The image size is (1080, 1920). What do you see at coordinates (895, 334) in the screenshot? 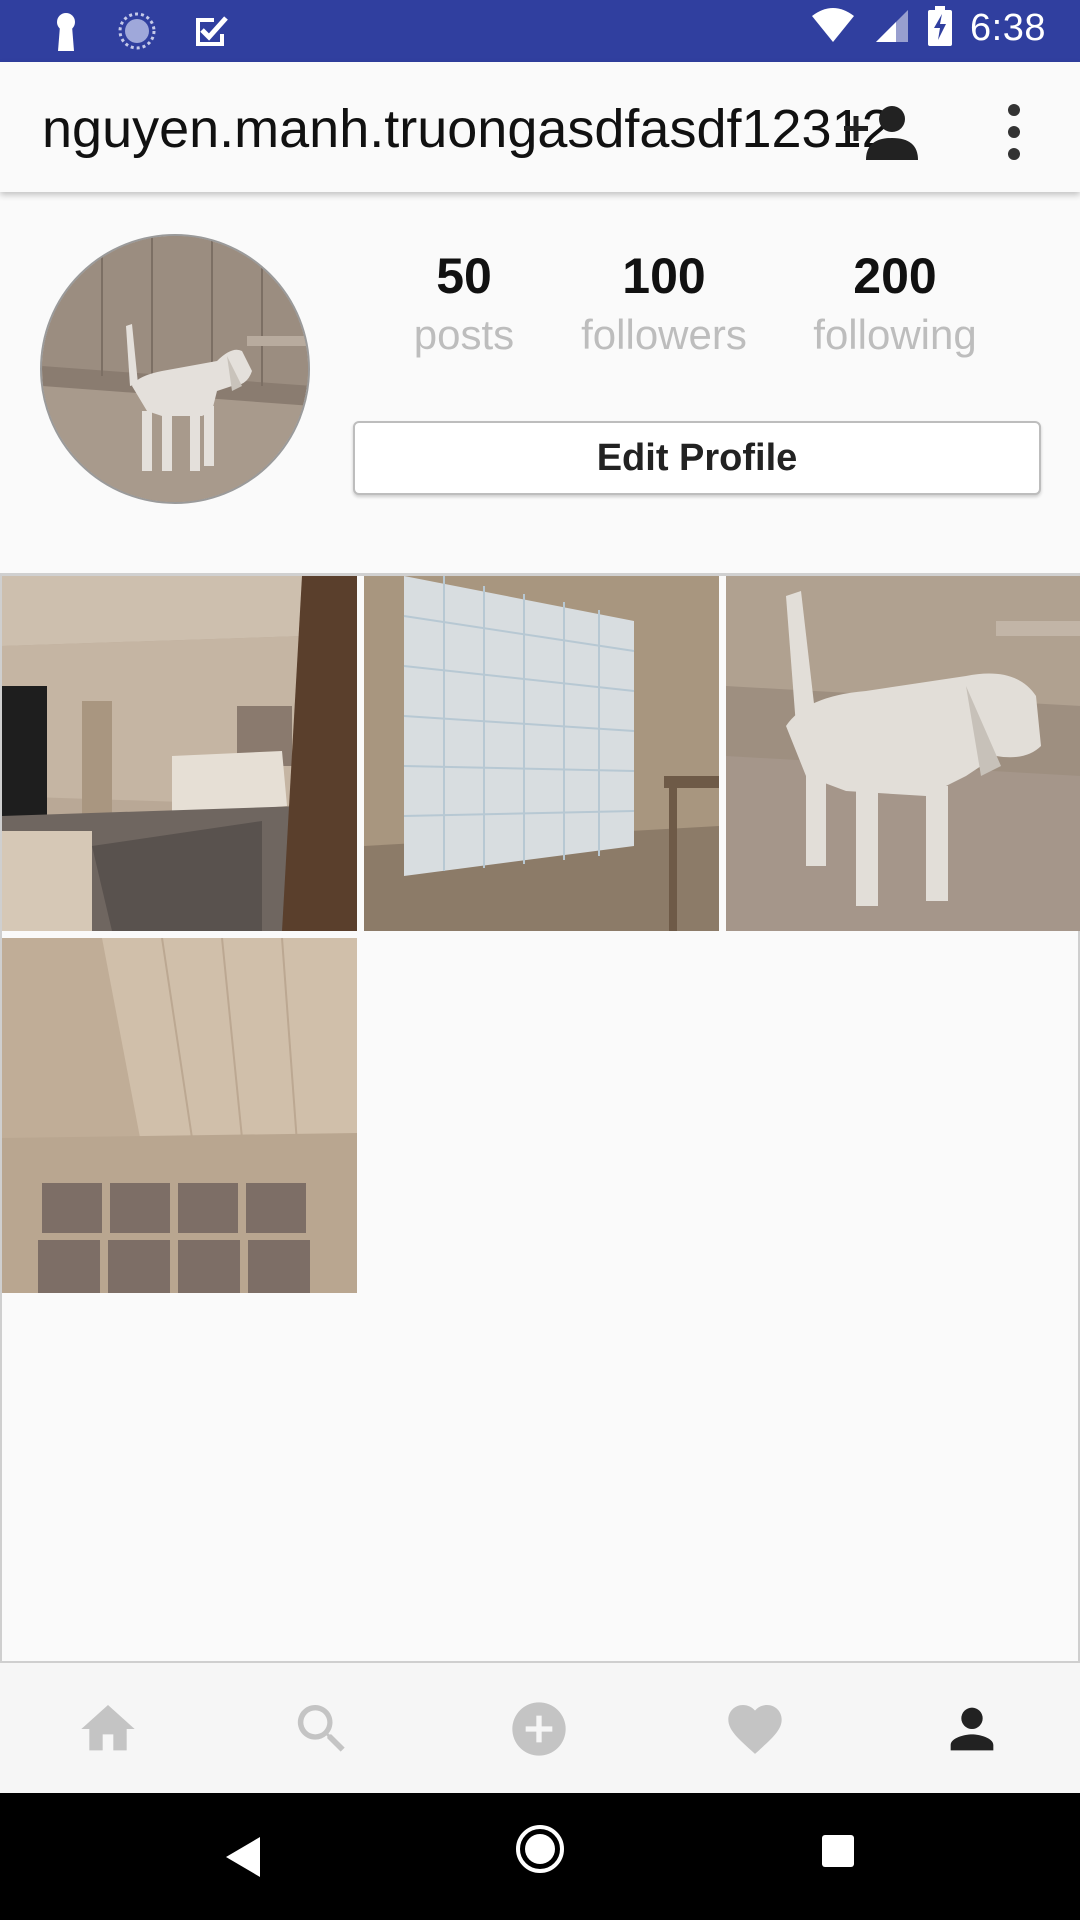
I see `following-label: following` at bounding box center [895, 334].